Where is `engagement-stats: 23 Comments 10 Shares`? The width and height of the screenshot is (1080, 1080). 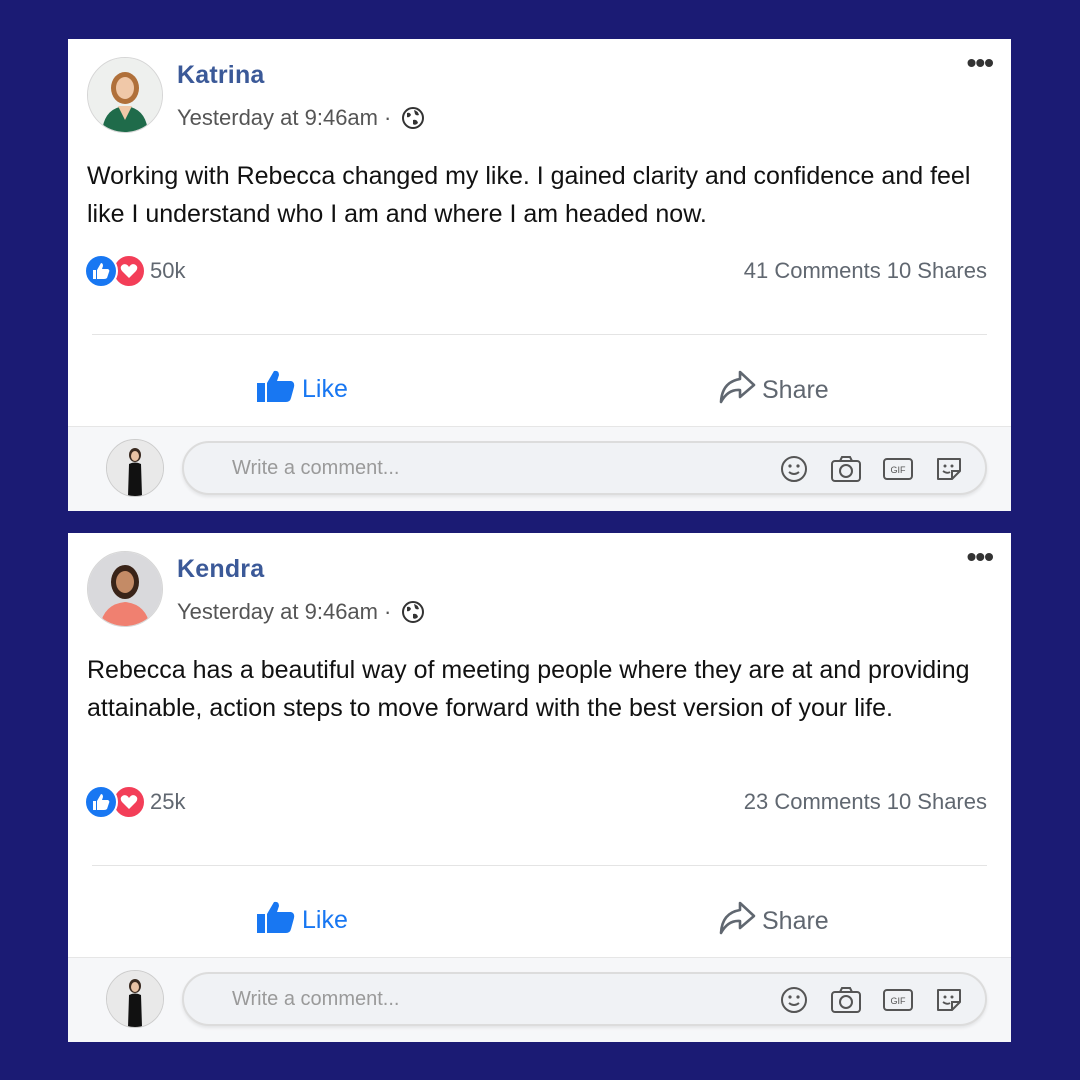
engagement-stats: 23 Comments 10 Shares is located at coordinates (865, 802).